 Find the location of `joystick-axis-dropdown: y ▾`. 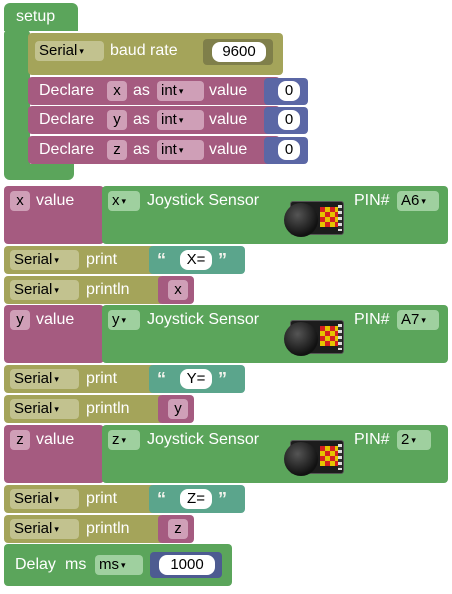

joystick-axis-dropdown: y ▾ is located at coordinates (124, 320).